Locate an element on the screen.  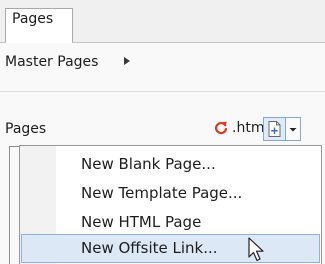
master-pages-label: Master Pages is located at coordinates (52, 62).